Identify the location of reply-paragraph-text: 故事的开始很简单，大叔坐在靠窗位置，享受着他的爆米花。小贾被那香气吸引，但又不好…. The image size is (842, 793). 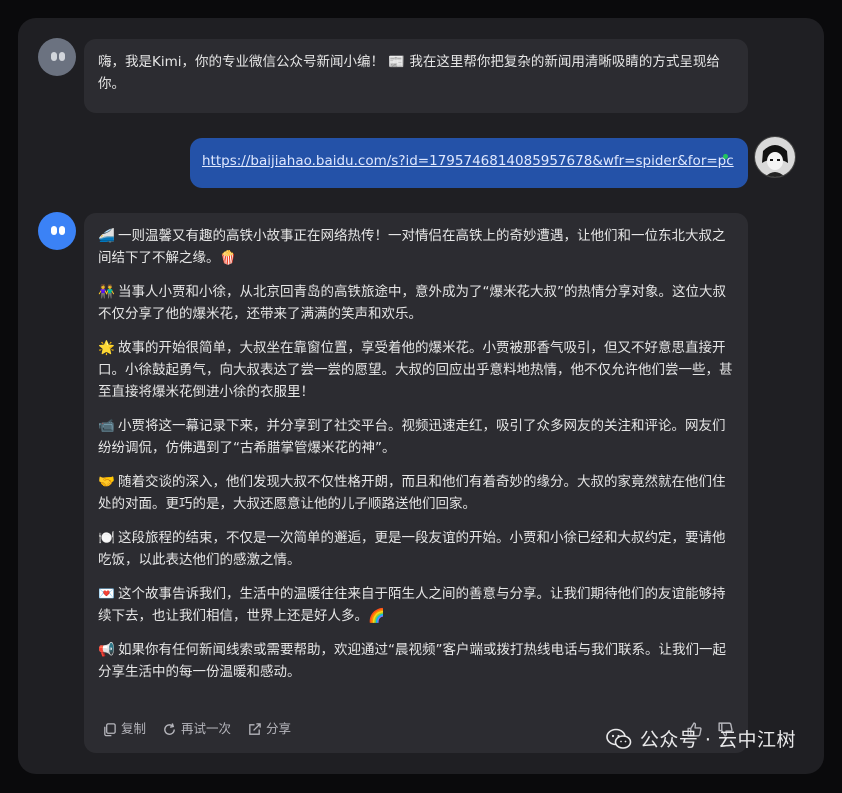
(415, 370).